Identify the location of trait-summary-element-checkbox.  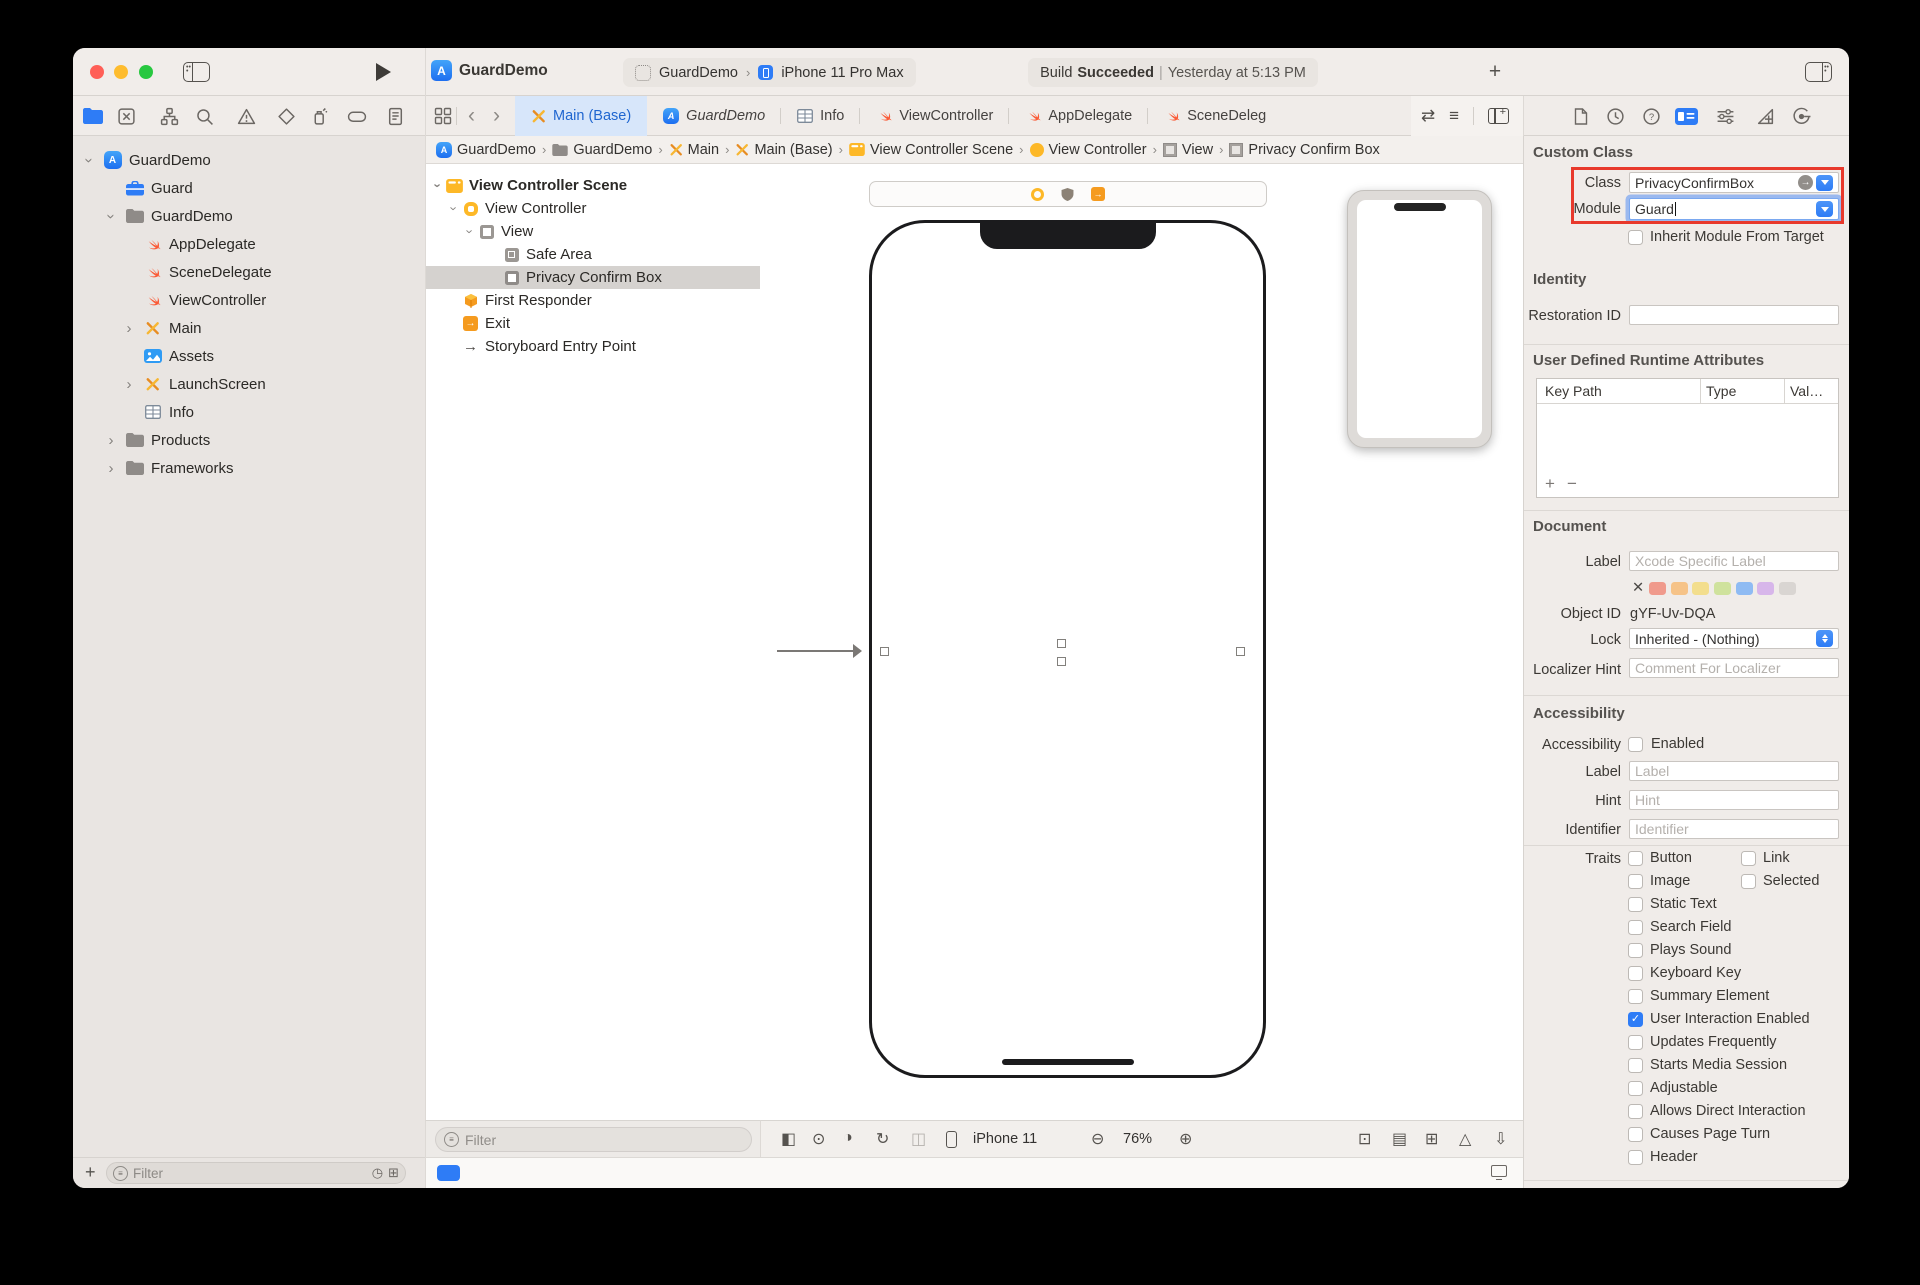
(1635, 996).